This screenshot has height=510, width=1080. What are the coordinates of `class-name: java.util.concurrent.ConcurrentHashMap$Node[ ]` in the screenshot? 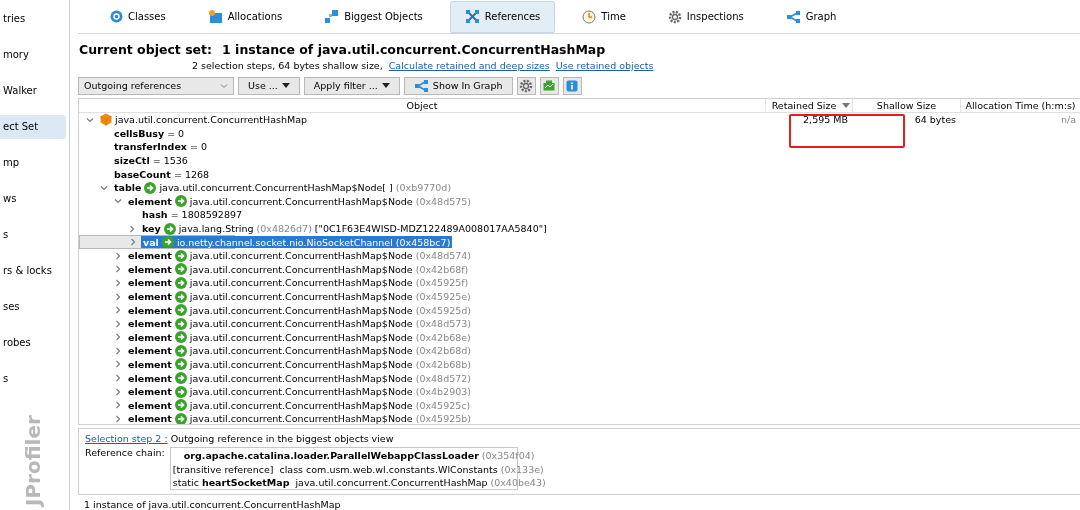 It's located at (276, 188).